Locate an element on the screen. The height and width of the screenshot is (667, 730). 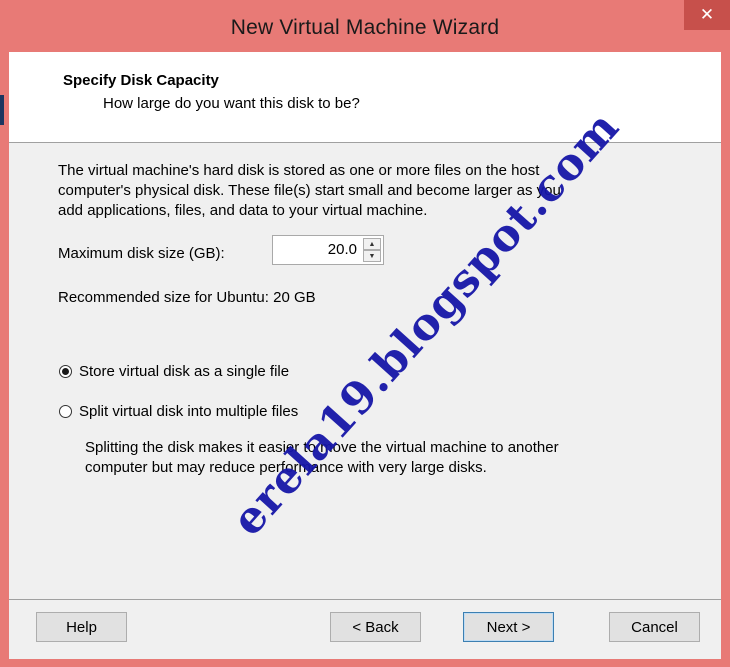
back-button: < Back is located at coordinates (375, 627).